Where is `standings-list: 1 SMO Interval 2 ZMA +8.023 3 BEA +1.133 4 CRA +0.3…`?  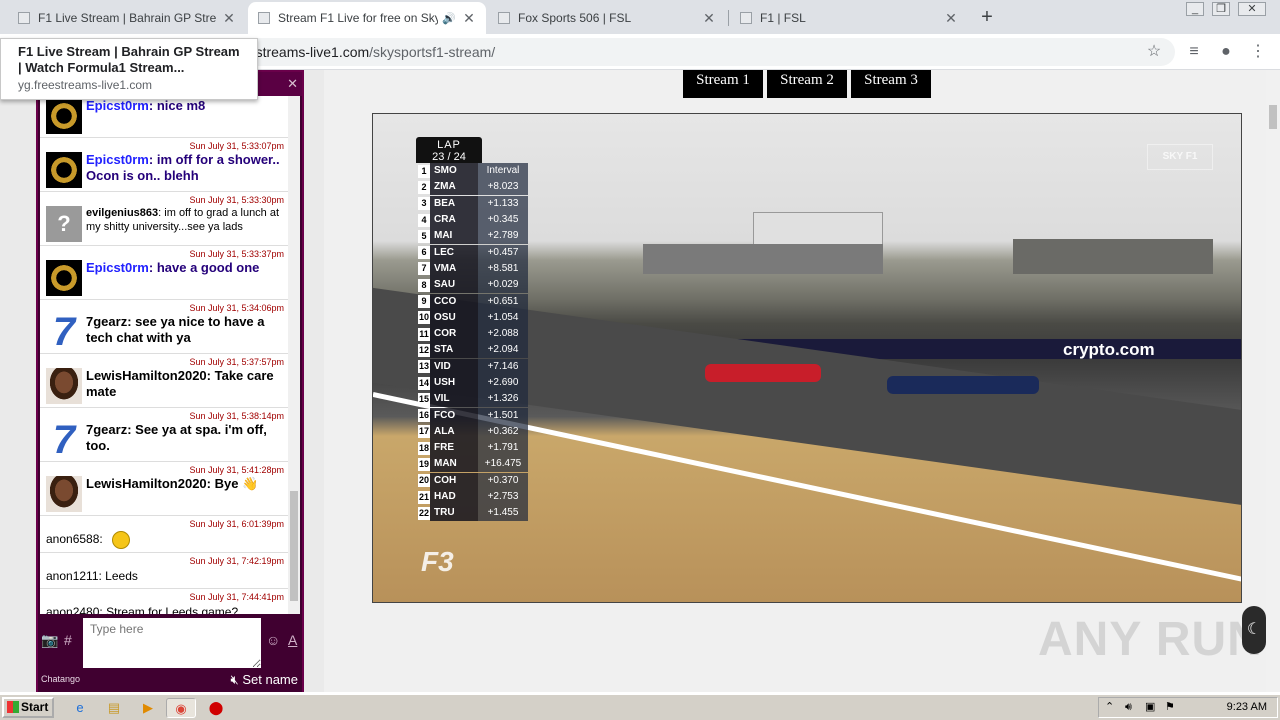
standings-list: 1 SMO Interval 2 ZMA +8.023 3 BEA +1.133 4 CRA +0.3… is located at coordinates (473, 342).